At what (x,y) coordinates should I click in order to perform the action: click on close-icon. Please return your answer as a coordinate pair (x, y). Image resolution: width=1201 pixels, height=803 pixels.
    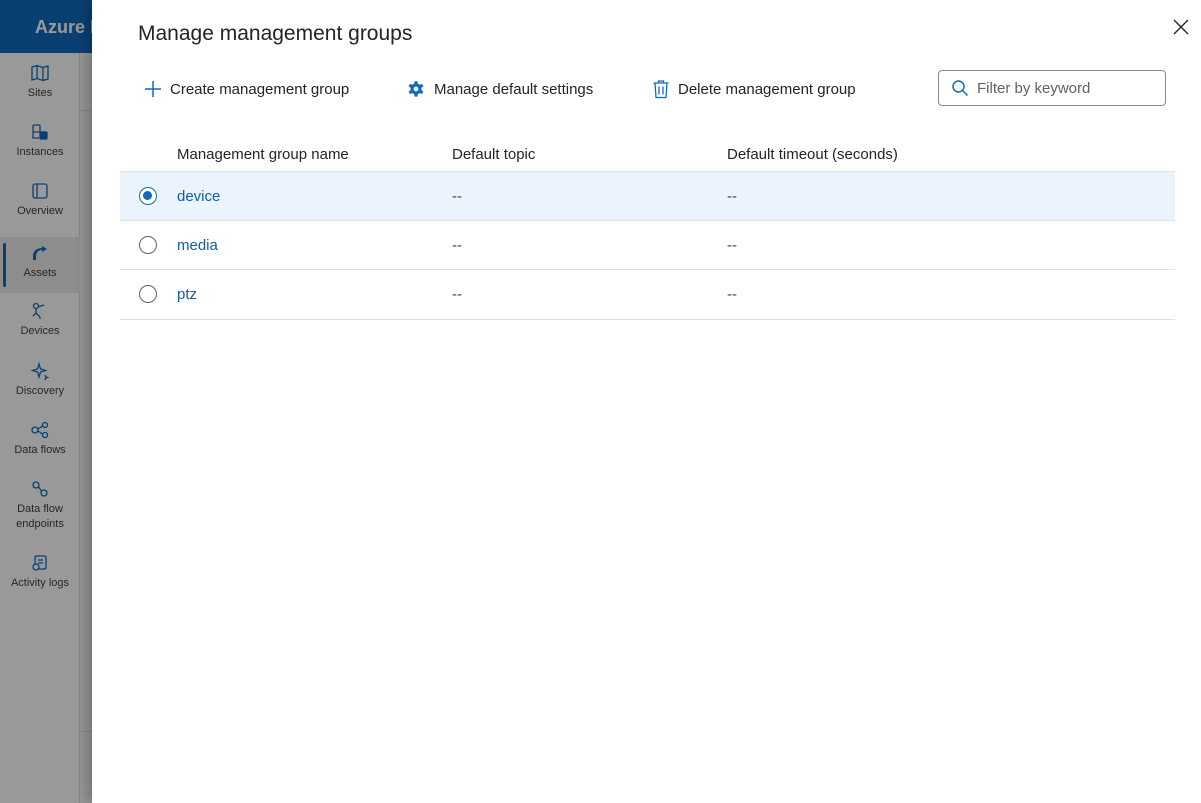
    Looking at the image, I should click on (1181, 27).